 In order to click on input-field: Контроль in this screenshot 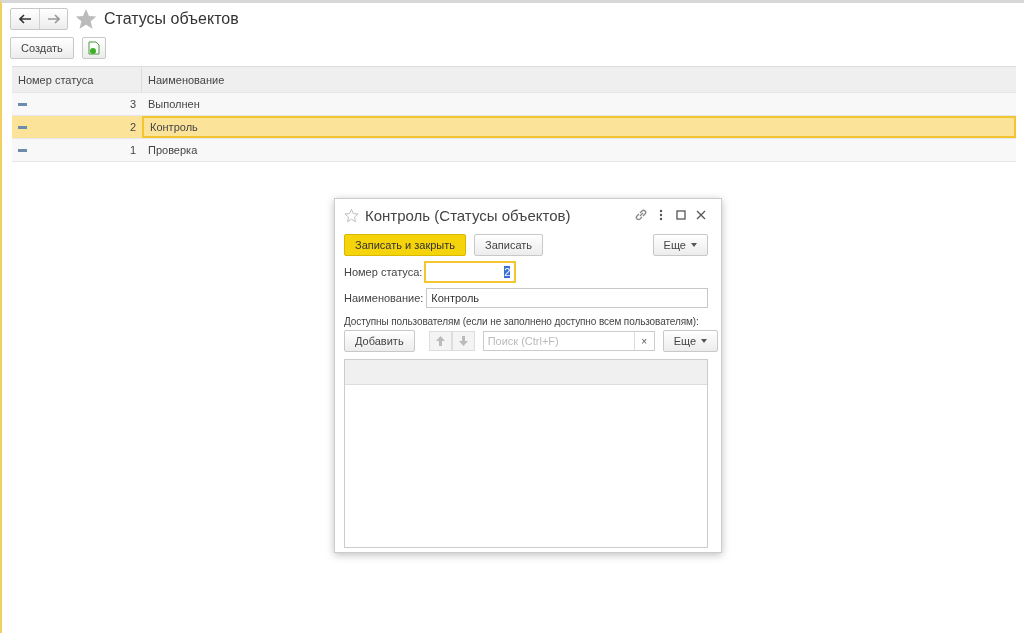, I will do `click(567, 298)`.